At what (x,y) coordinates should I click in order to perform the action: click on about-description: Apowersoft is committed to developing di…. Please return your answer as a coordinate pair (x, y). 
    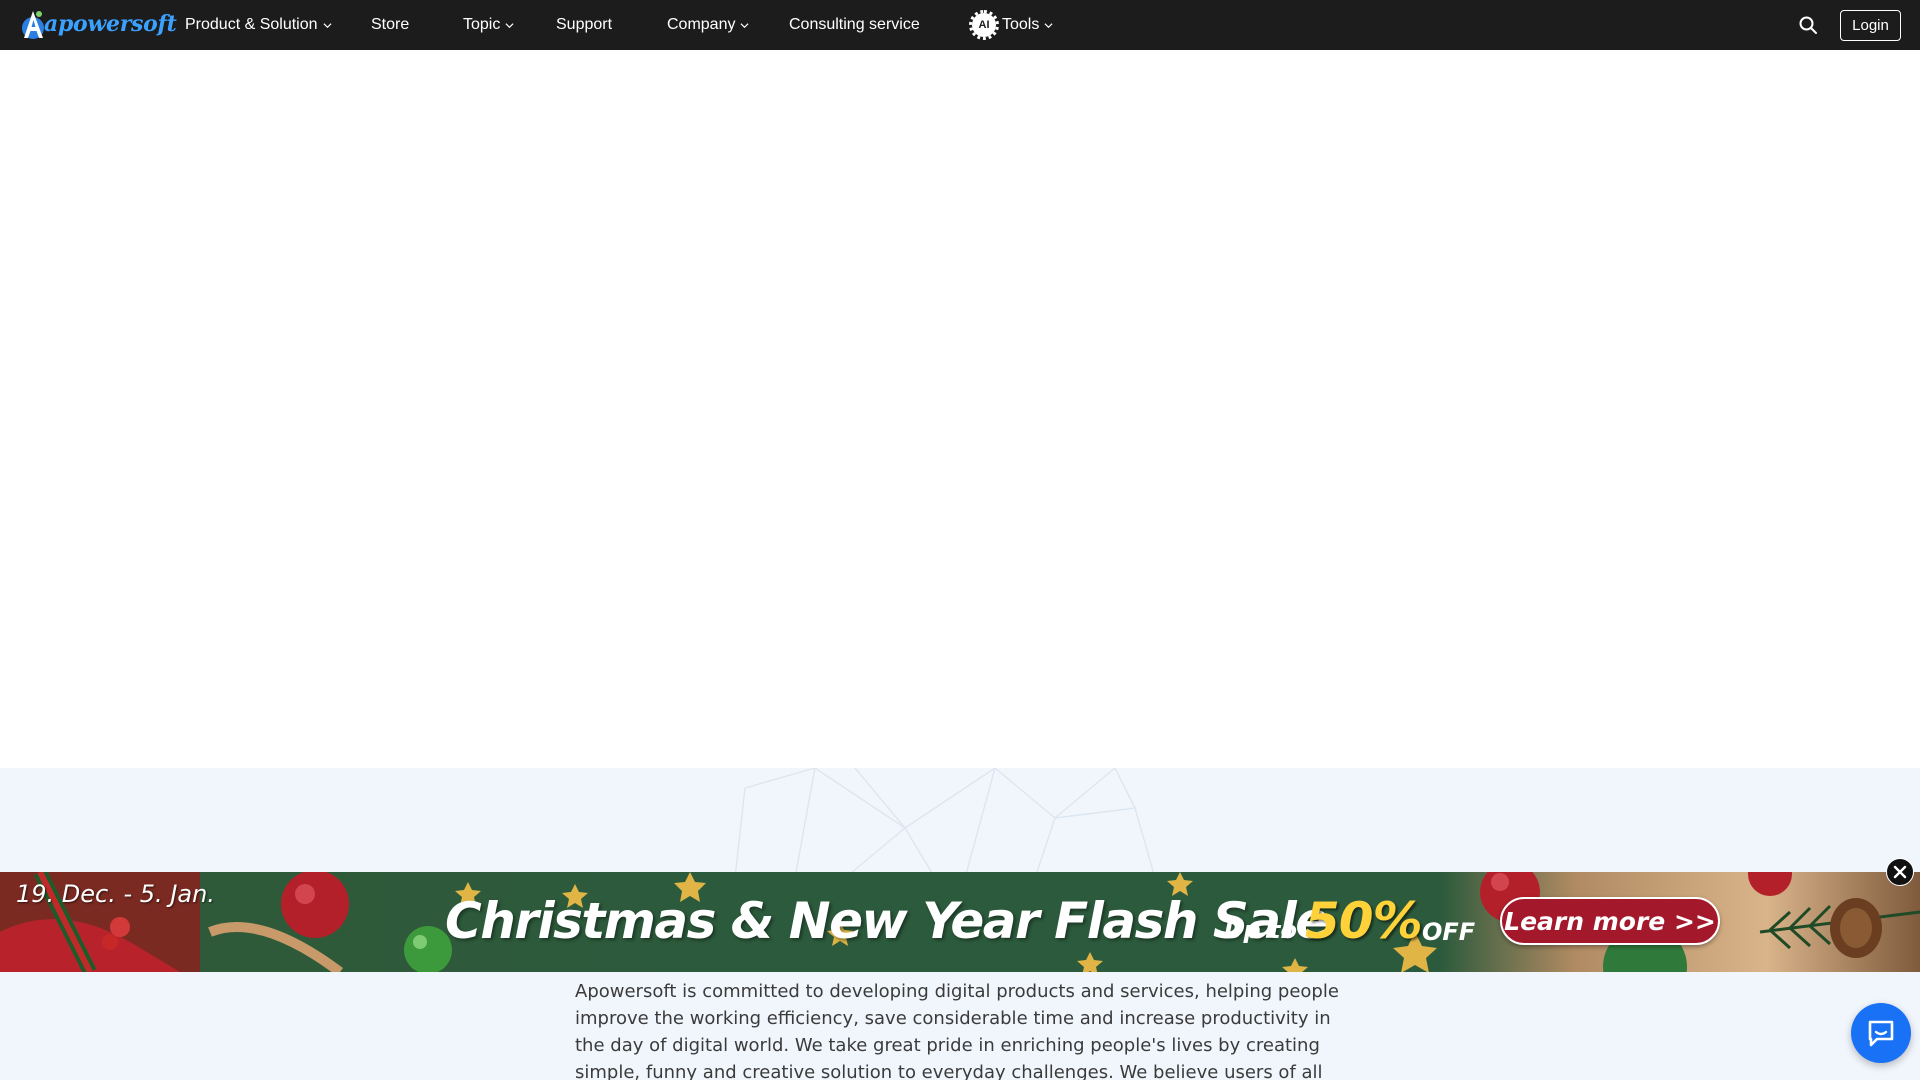
    Looking at the image, I should click on (957, 1030).